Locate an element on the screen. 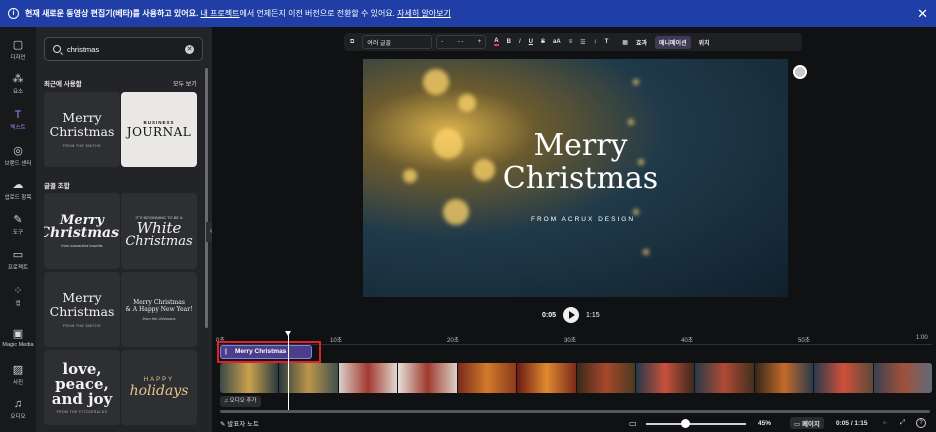 This screenshot has width=936, height=432. apps-icon: ⁘ is located at coordinates (18, 291).